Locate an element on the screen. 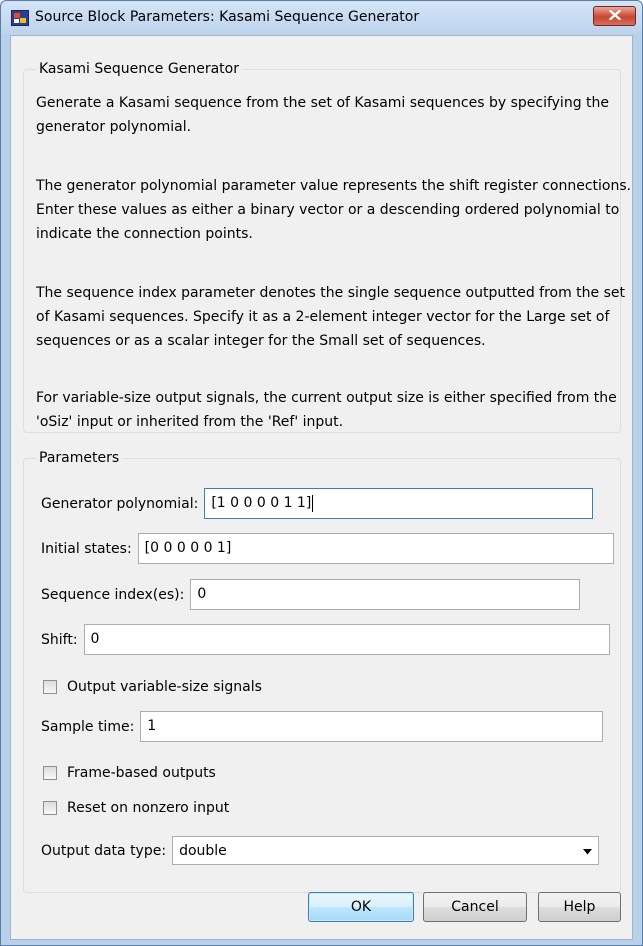 This screenshot has height=946, width=643. description-legend: Kasami Sequence Generator is located at coordinates (139, 69).